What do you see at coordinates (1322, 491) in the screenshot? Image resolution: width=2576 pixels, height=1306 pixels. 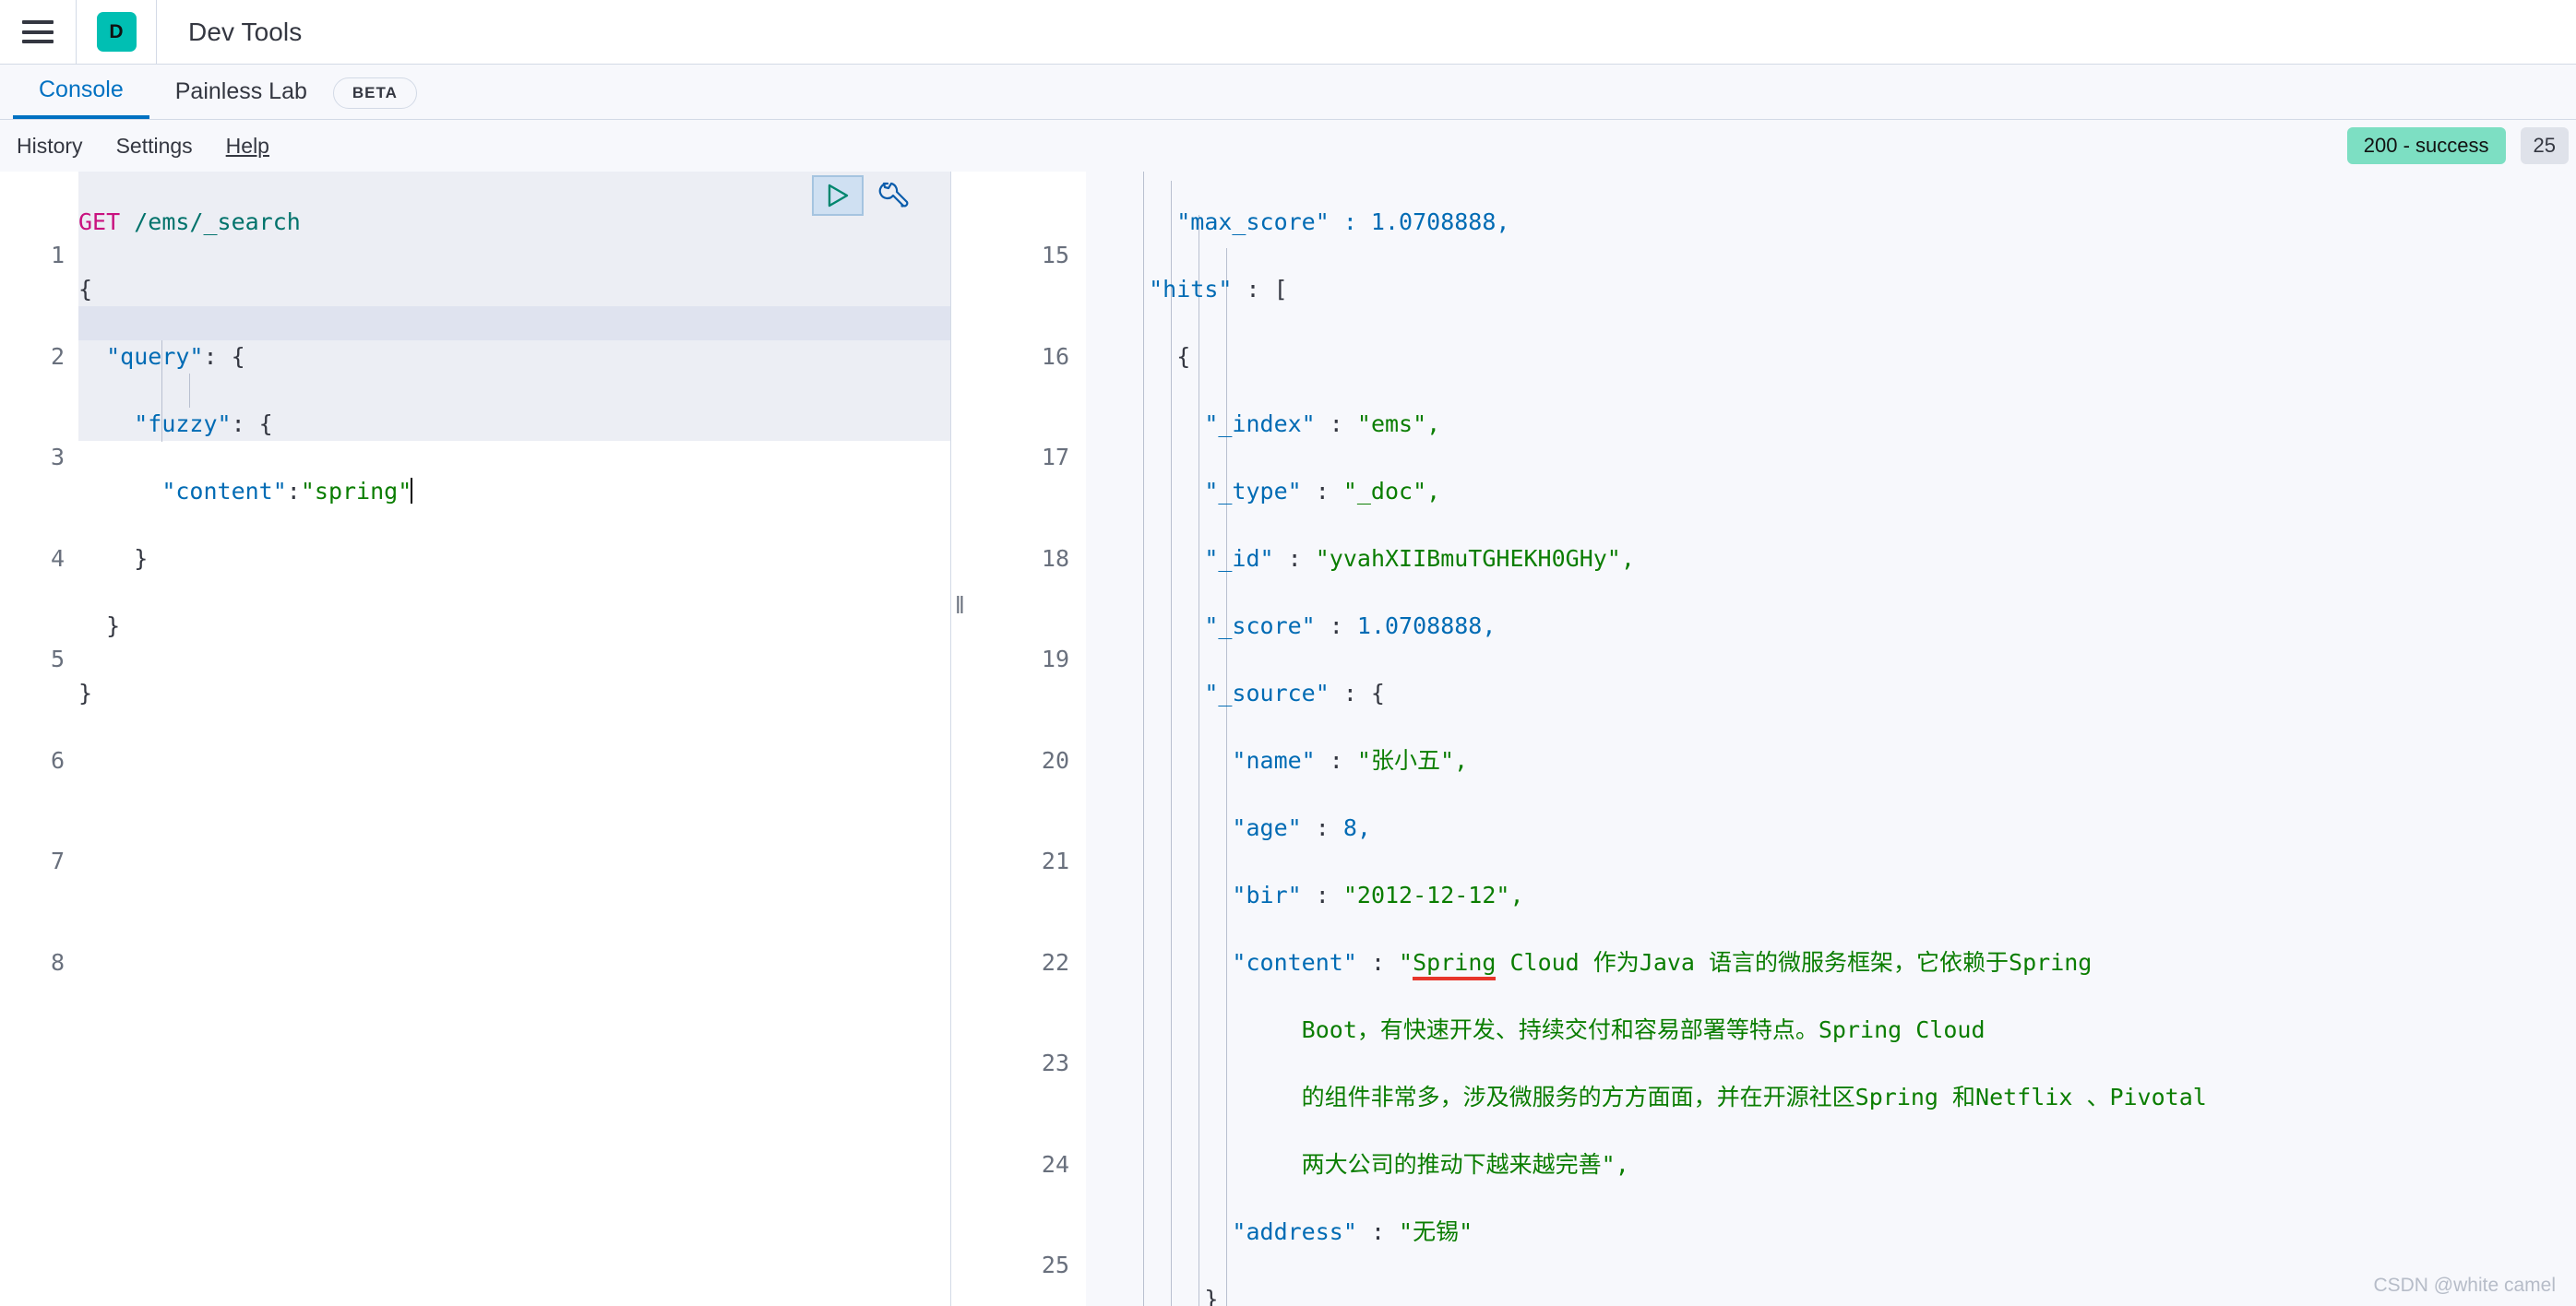 I see `code-line: "_type" : "_doc",` at bounding box center [1322, 491].